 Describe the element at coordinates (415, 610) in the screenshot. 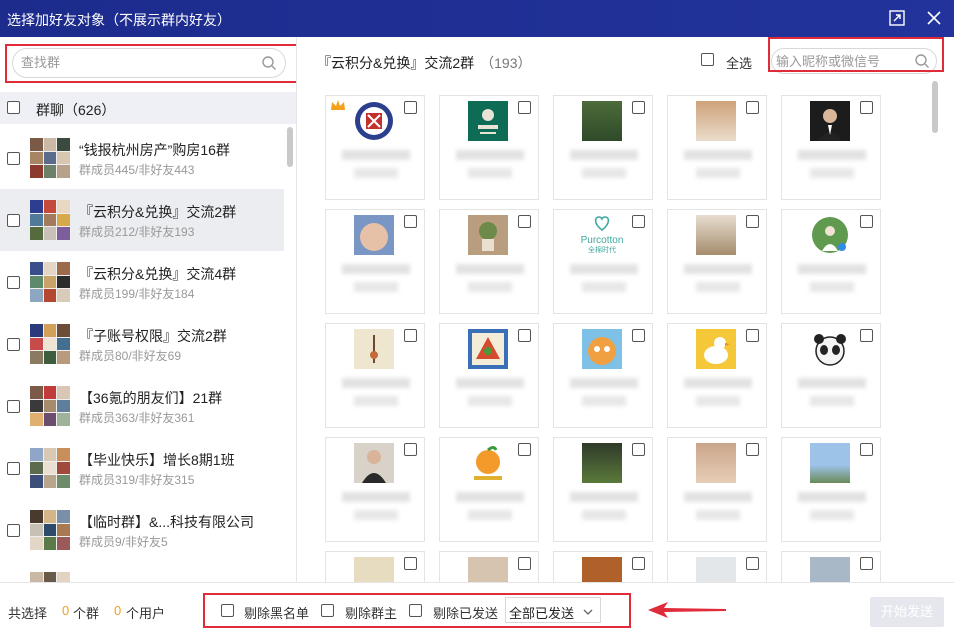

I see `exclude-sent-checkbox` at that location.